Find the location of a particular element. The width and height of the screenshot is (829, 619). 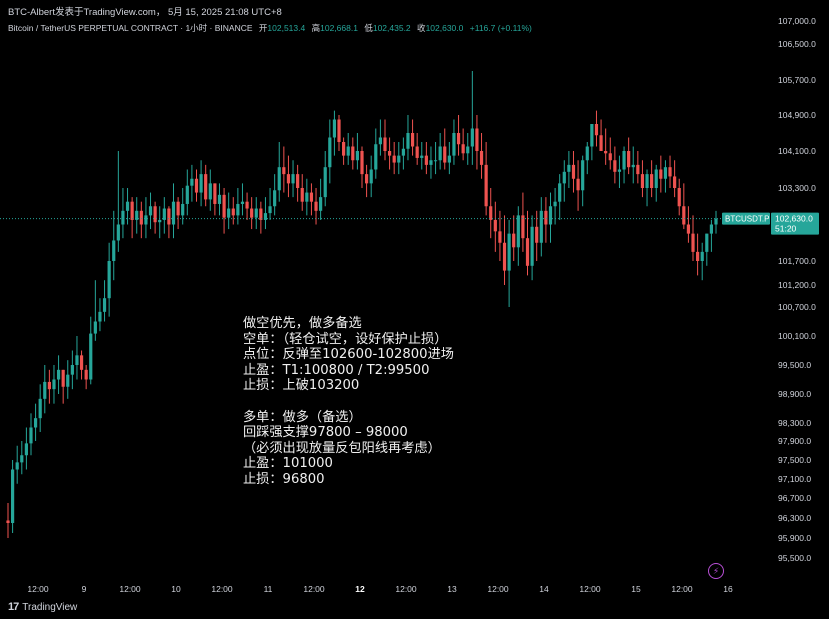

price-tick-label: 104,100.0 is located at coordinates (797, 151).